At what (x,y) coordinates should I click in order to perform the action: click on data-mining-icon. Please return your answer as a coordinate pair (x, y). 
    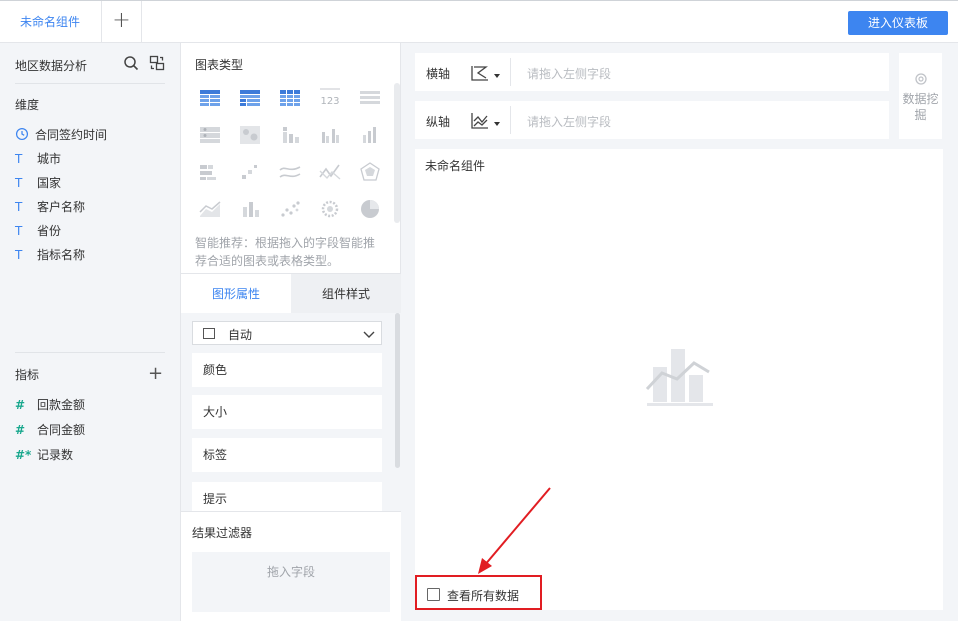
    Looking at the image, I should click on (921, 79).